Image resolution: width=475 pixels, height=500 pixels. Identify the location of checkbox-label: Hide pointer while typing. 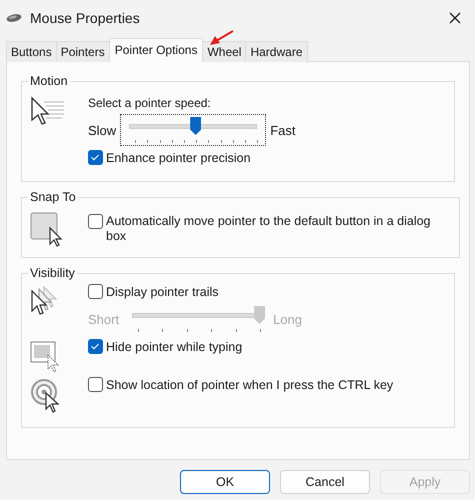
(174, 347).